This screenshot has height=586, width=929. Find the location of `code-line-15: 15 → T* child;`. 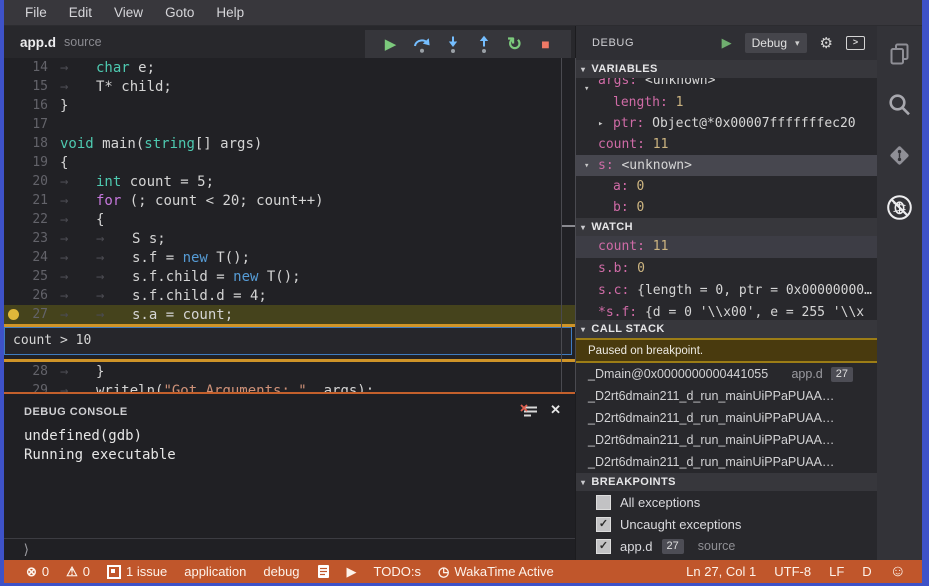

code-line-15: 15 → T* child; is located at coordinates (289, 86).